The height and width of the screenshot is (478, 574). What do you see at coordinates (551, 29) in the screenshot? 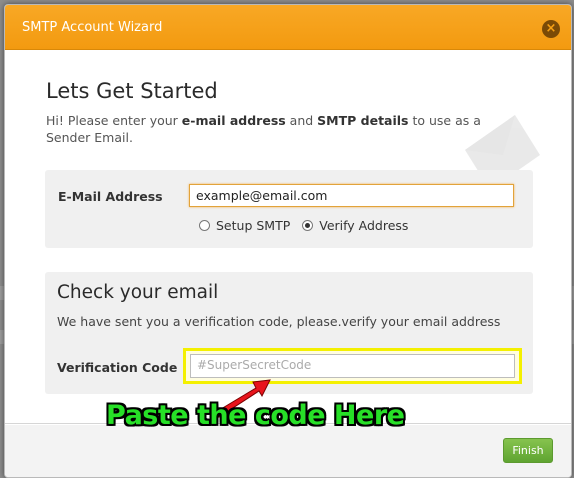
I see `close-icon: ×` at bounding box center [551, 29].